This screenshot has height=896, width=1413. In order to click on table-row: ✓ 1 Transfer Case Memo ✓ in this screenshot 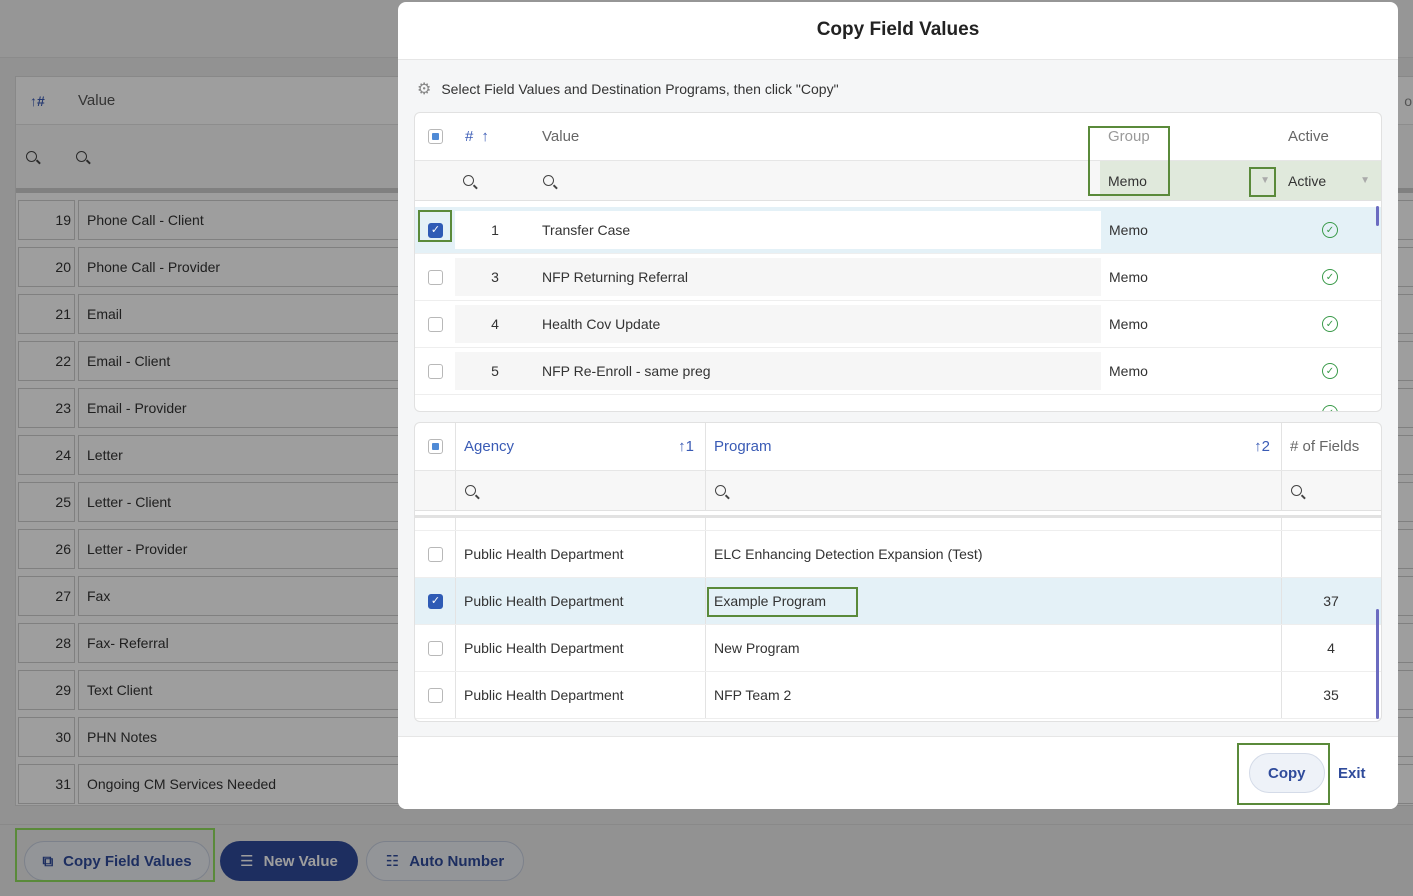, I will do `click(898, 230)`.